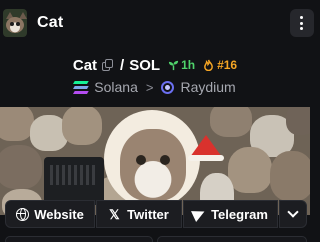  Describe the element at coordinates (15, 23) in the screenshot. I see `token-avatar` at that location.